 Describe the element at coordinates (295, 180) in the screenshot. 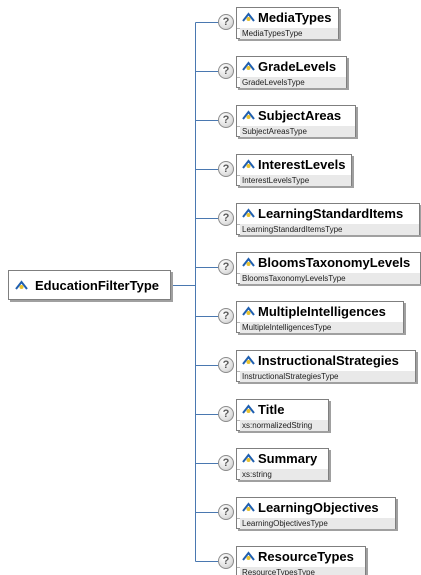

I see `element-type: InterestLevelsType` at that location.